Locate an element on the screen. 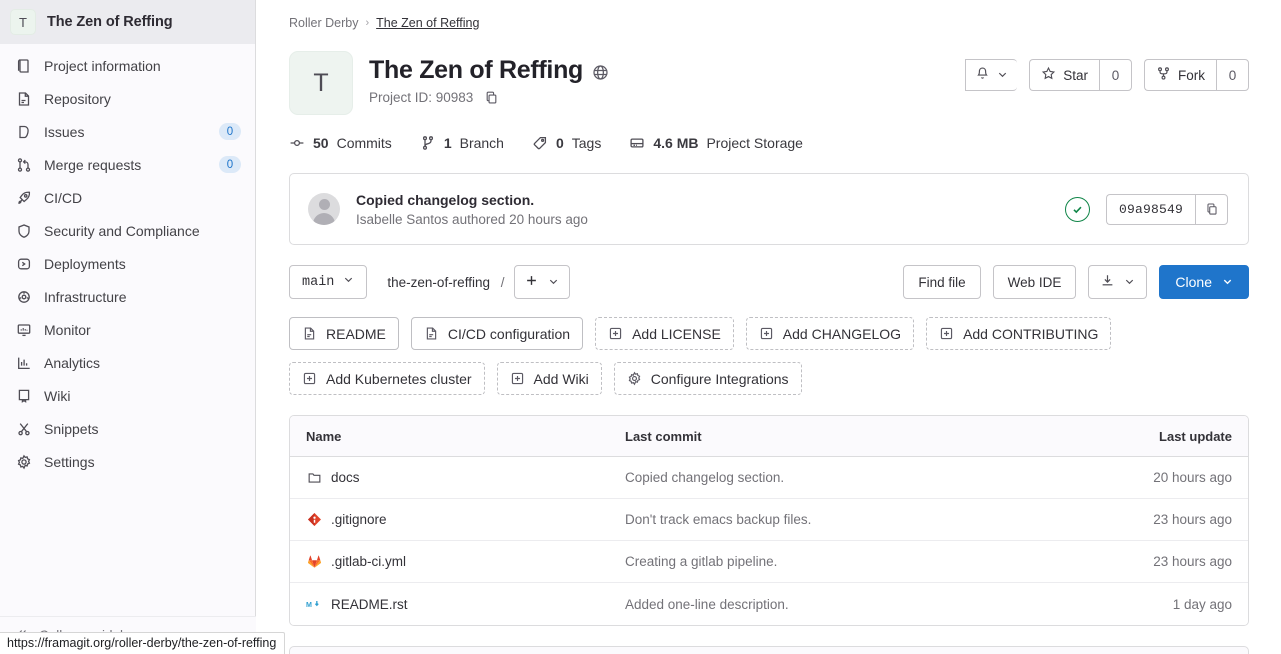 The image size is (1281, 654). quick-action-add-kubernetes-cluster: Add Kubernetes cluster is located at coordinates (387, 378).